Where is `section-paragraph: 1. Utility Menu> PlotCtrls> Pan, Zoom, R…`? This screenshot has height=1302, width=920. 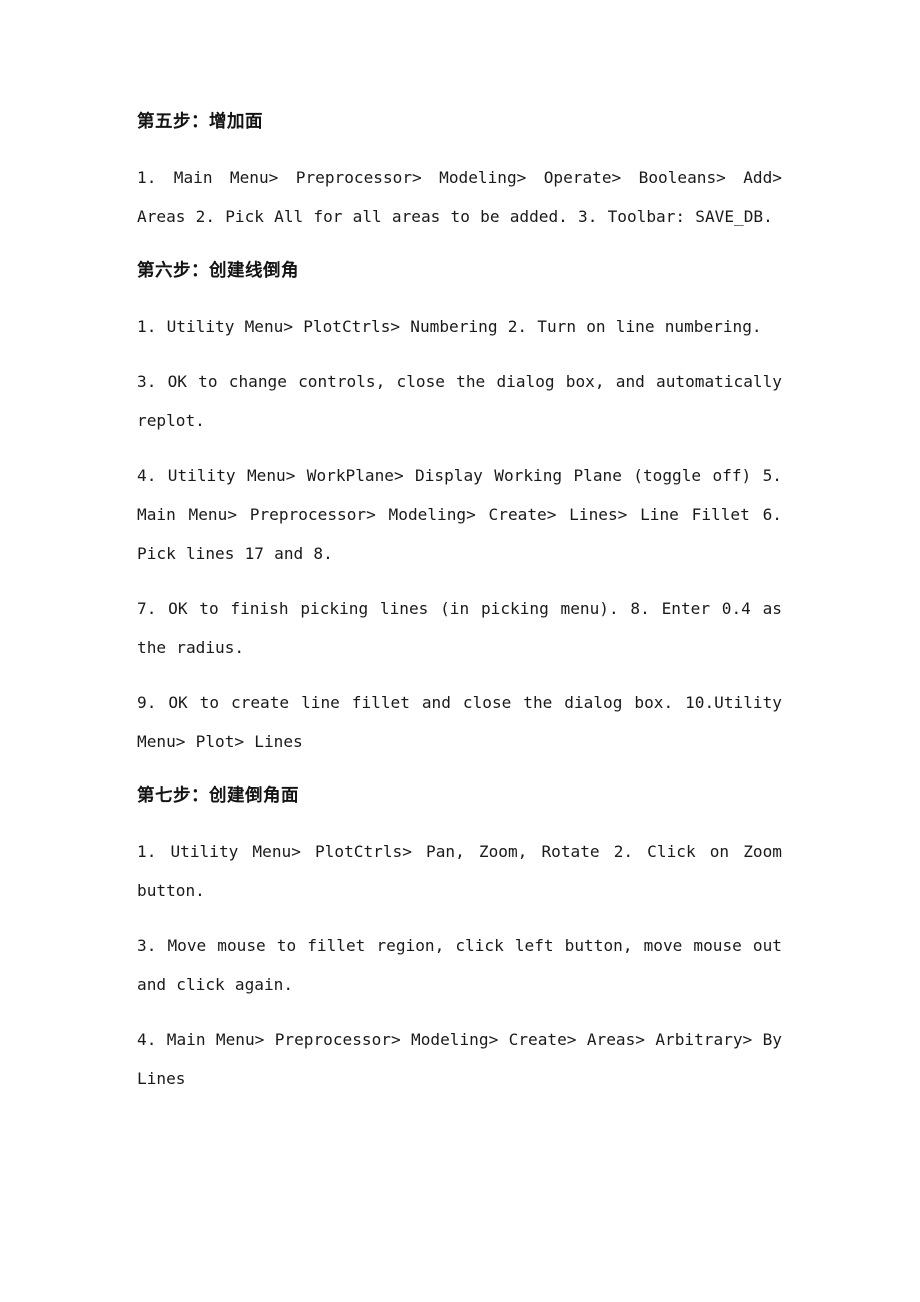 section-paragraph: 1. Utility Menu> PlotCtrls> Pan, Zoom, R… is located at coordinates (459, 871).